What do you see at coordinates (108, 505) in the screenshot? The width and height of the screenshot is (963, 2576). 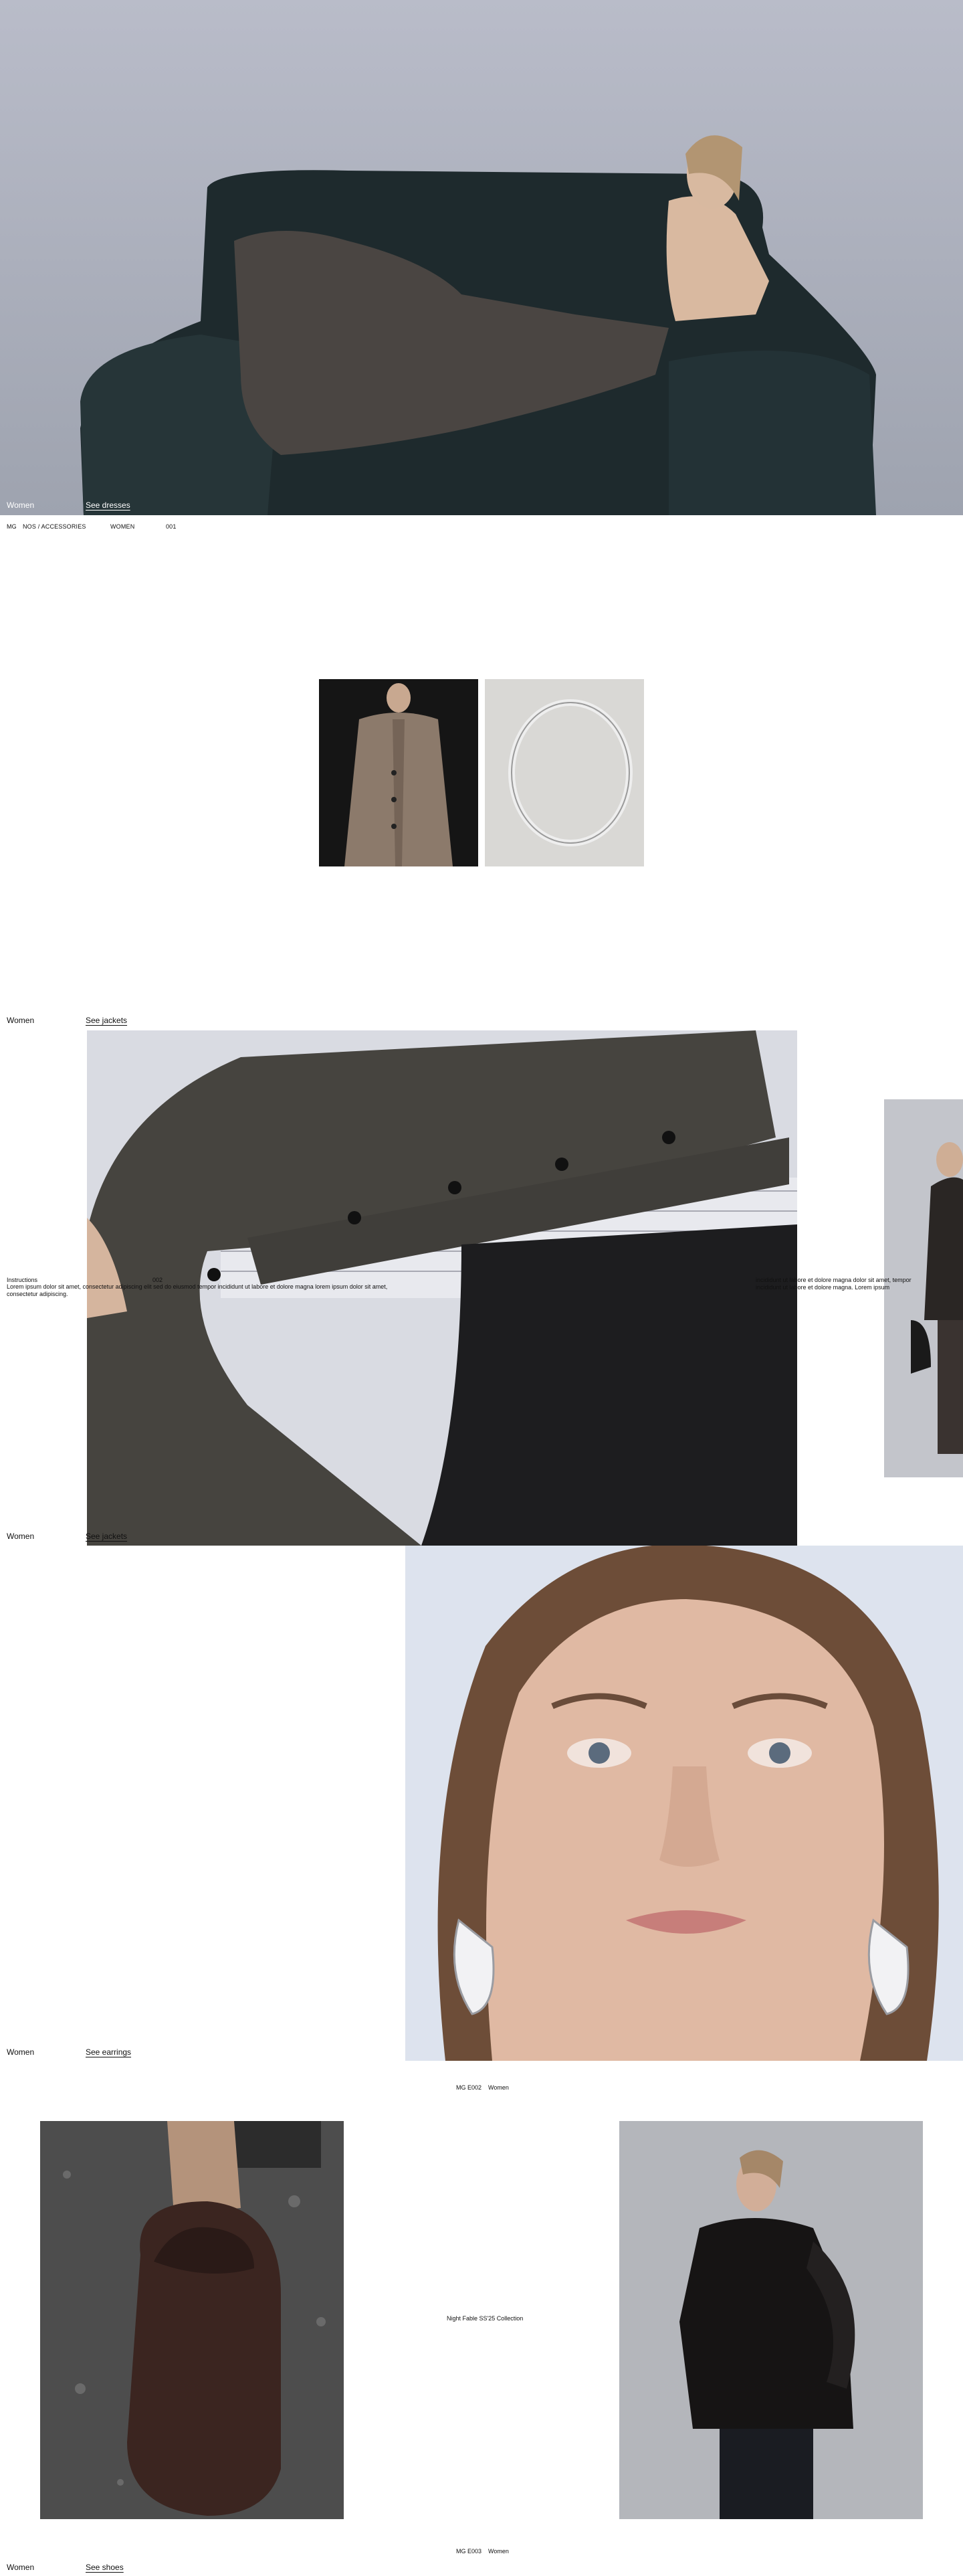 I see `hero-see-dresses-link: See dresses` at bounding box center [108, 505].